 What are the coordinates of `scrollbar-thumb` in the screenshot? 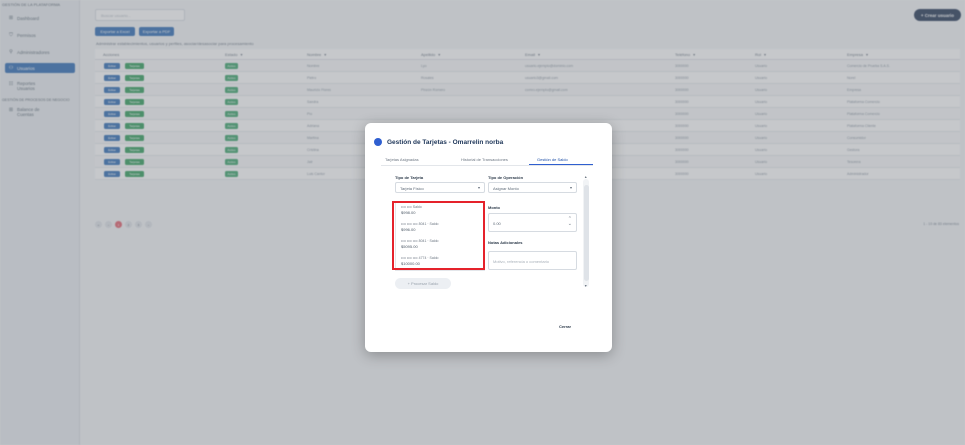 It's located at (586, 233).